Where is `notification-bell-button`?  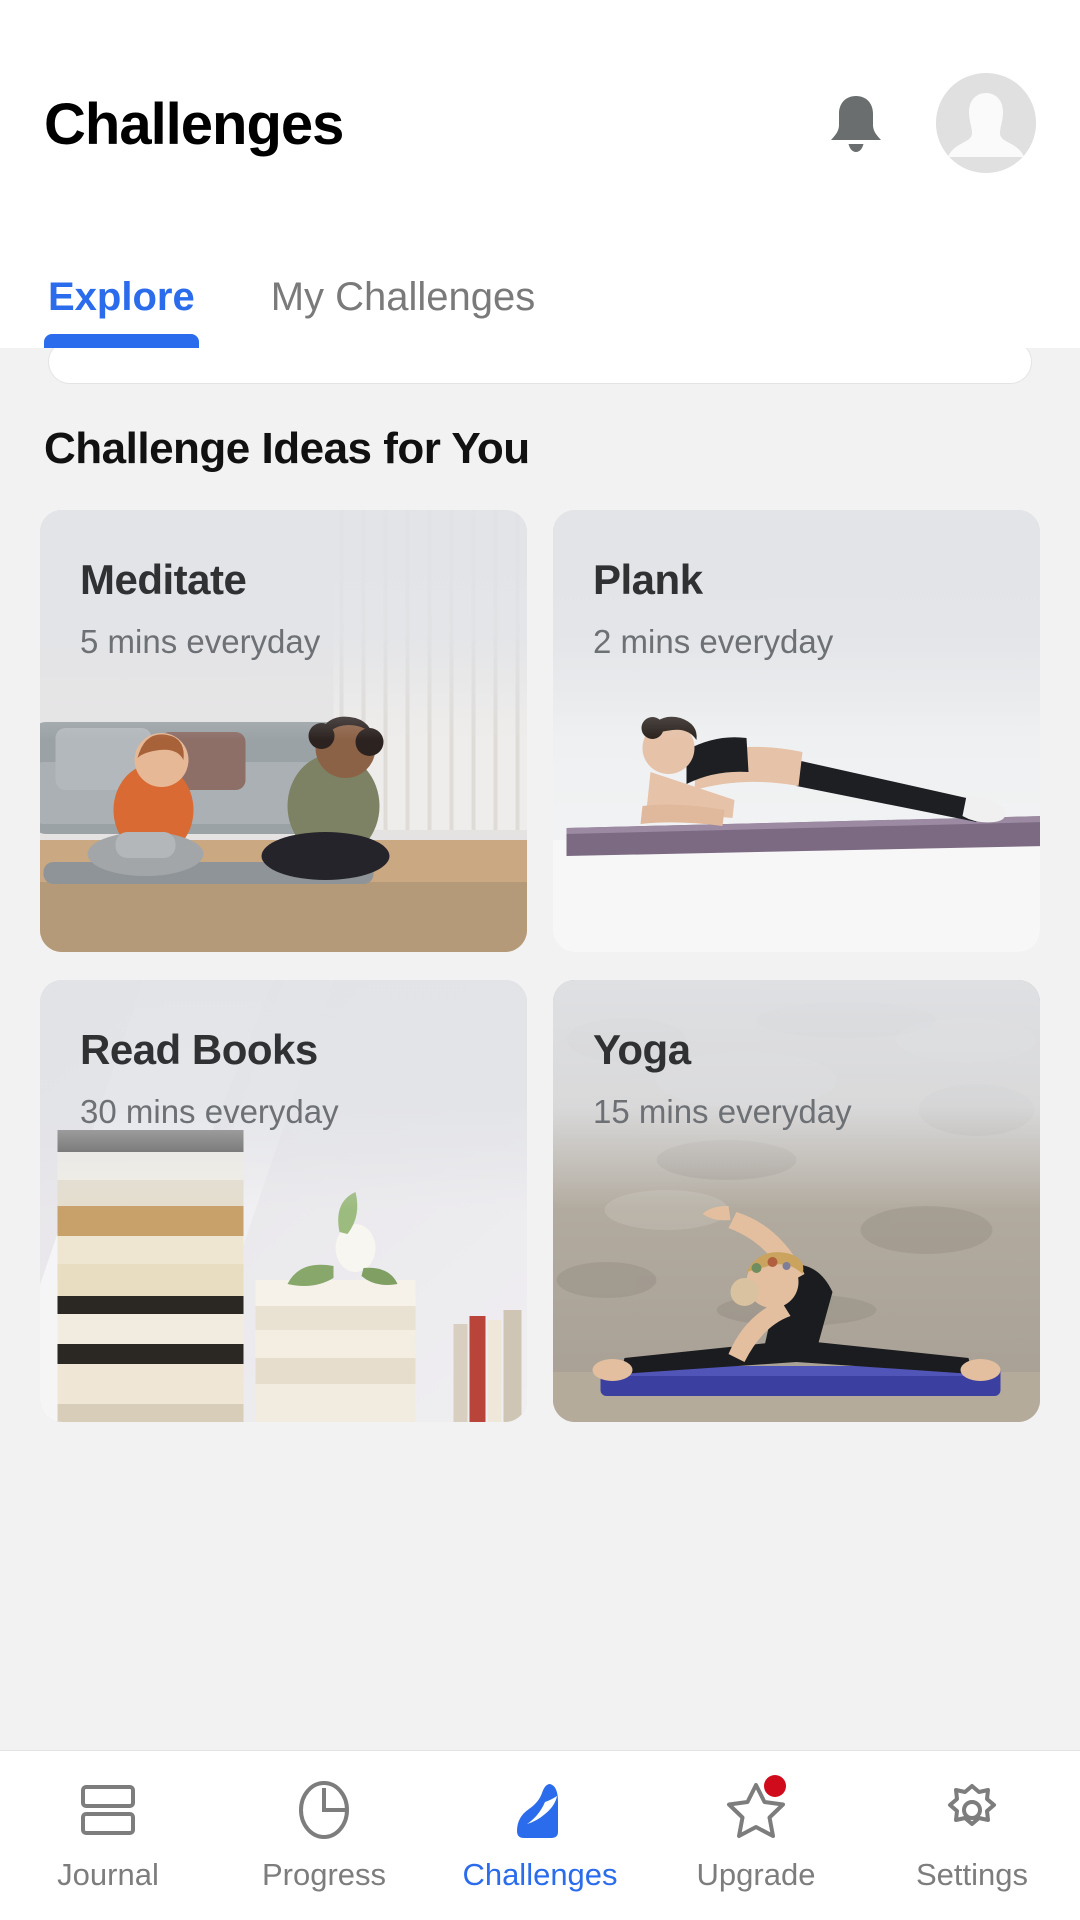 notification-bell-button is located at coordinates (856, 123).